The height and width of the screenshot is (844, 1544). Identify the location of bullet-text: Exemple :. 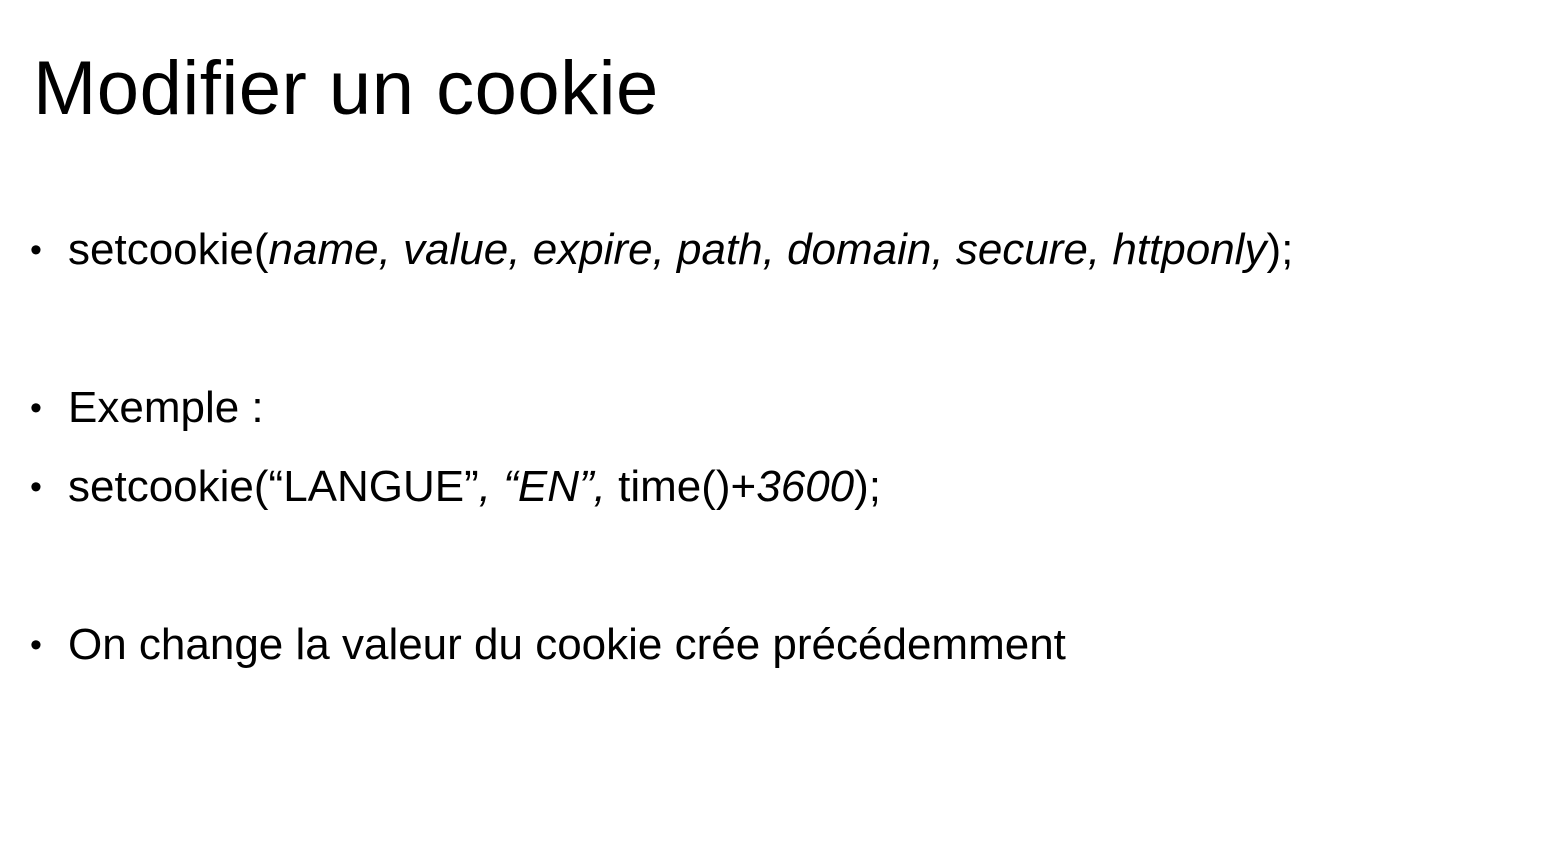
(166, 407).